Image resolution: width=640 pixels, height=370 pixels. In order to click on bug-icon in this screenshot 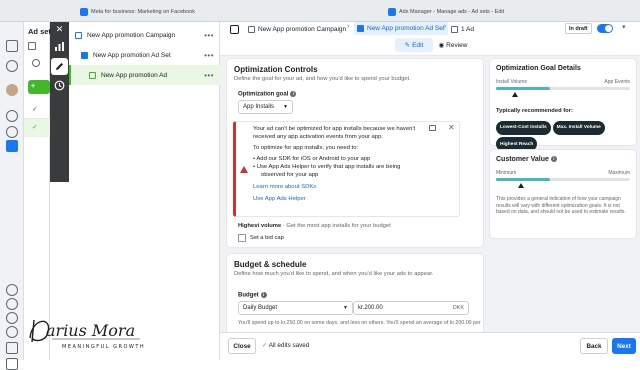, I will do `click(12, 348)`.